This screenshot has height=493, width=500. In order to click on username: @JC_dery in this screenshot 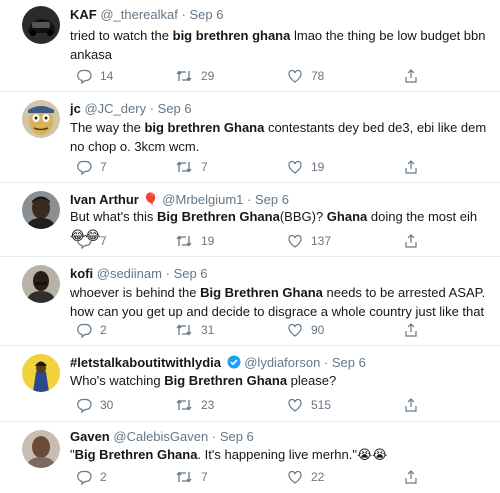, I will do `click(115, 108)`.